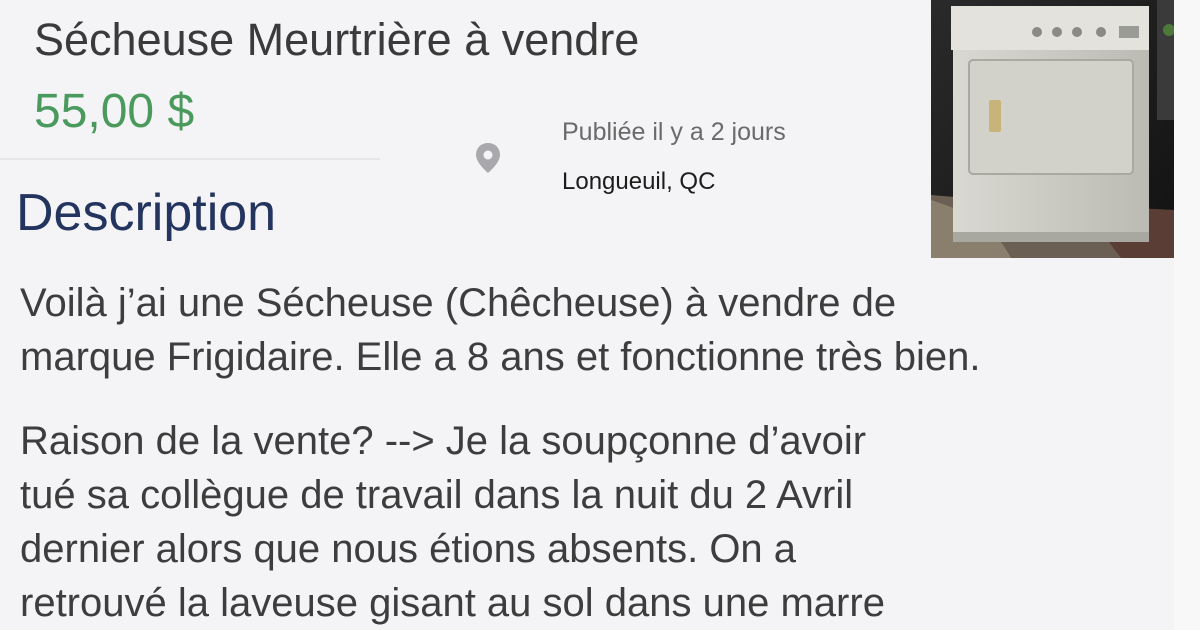 This screenshot has height=630, width=1200. Describe the element at coordinates (337, 39) in the screenshot. I see `listing-title: Sécheuse Meurtrière à vendre` at that location.